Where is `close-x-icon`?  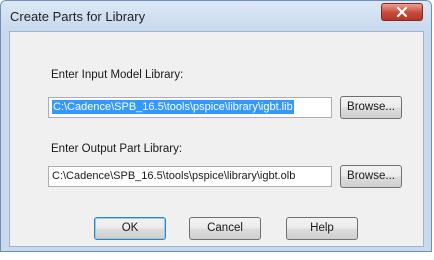 close-x-icon is located at coordinates (402, 12).